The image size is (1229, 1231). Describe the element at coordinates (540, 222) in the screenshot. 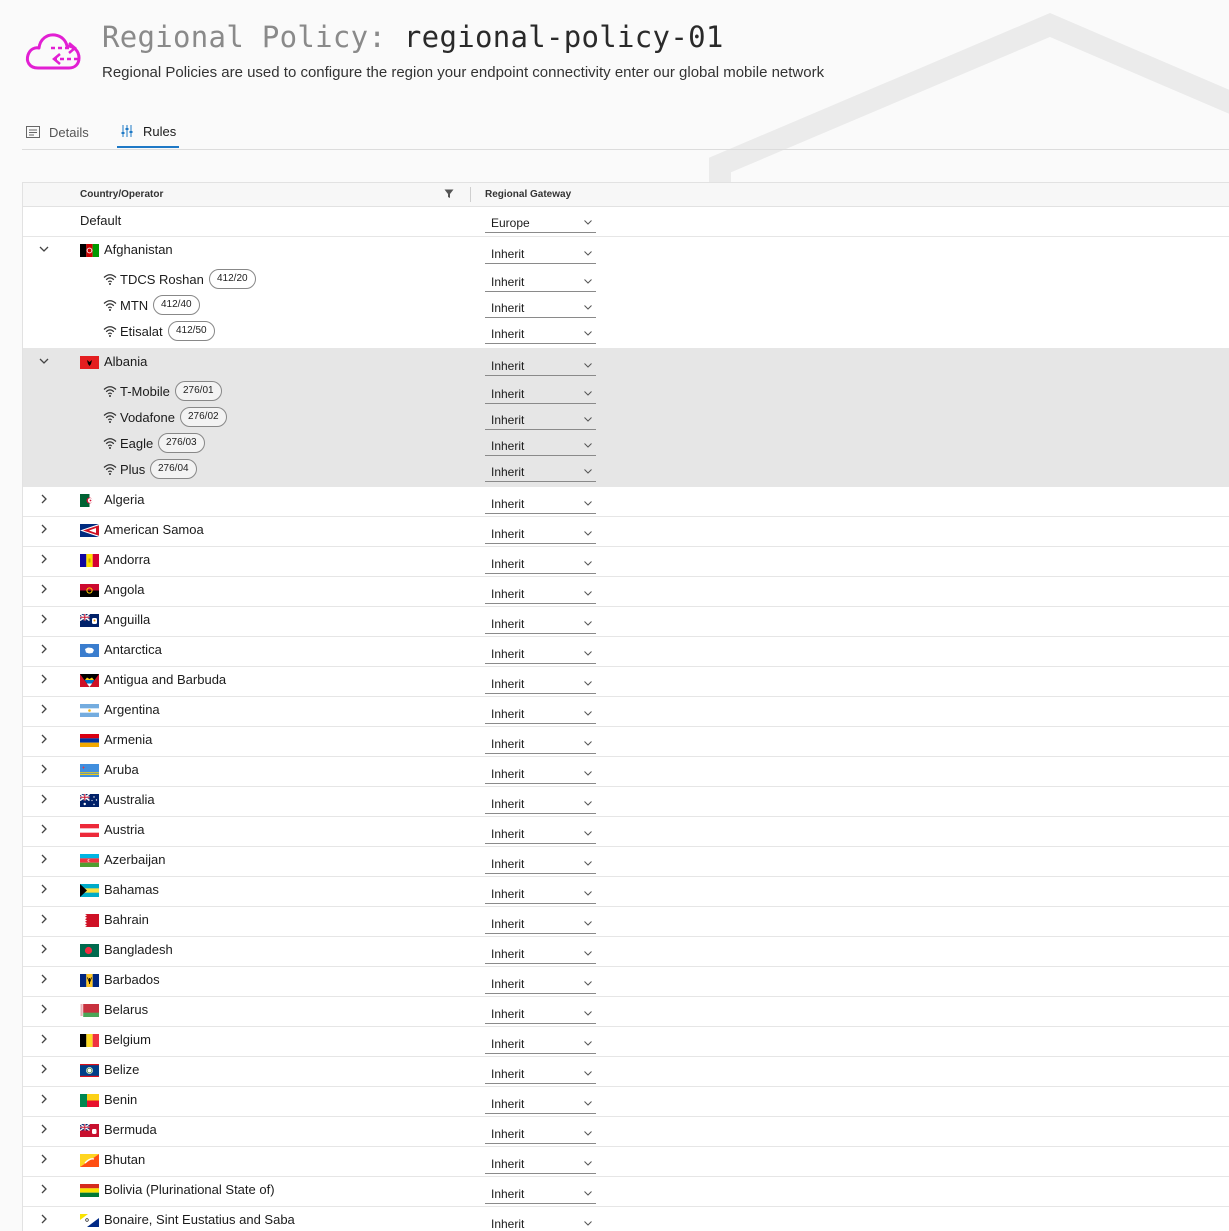

I see `gateway-select: Europe` at that location.